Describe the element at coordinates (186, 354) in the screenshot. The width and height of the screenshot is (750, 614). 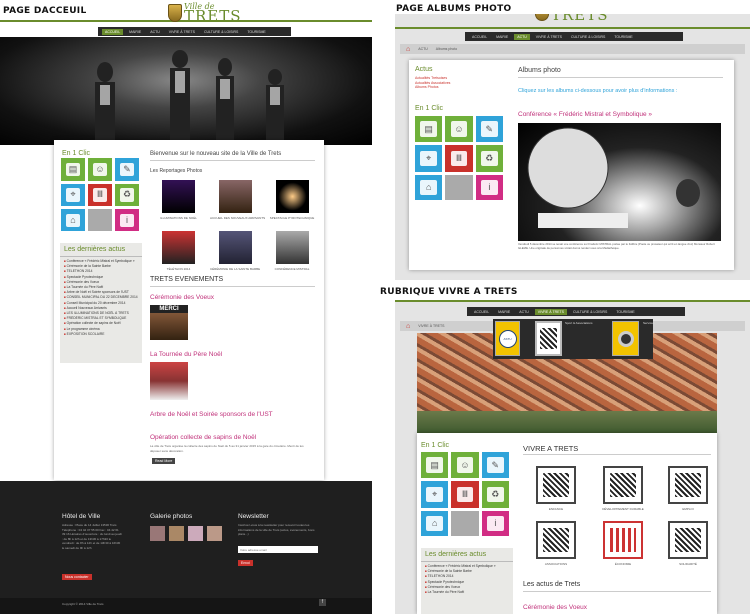
I see `event-pere-noel-title: La Tournée du Père Noël` at that location.